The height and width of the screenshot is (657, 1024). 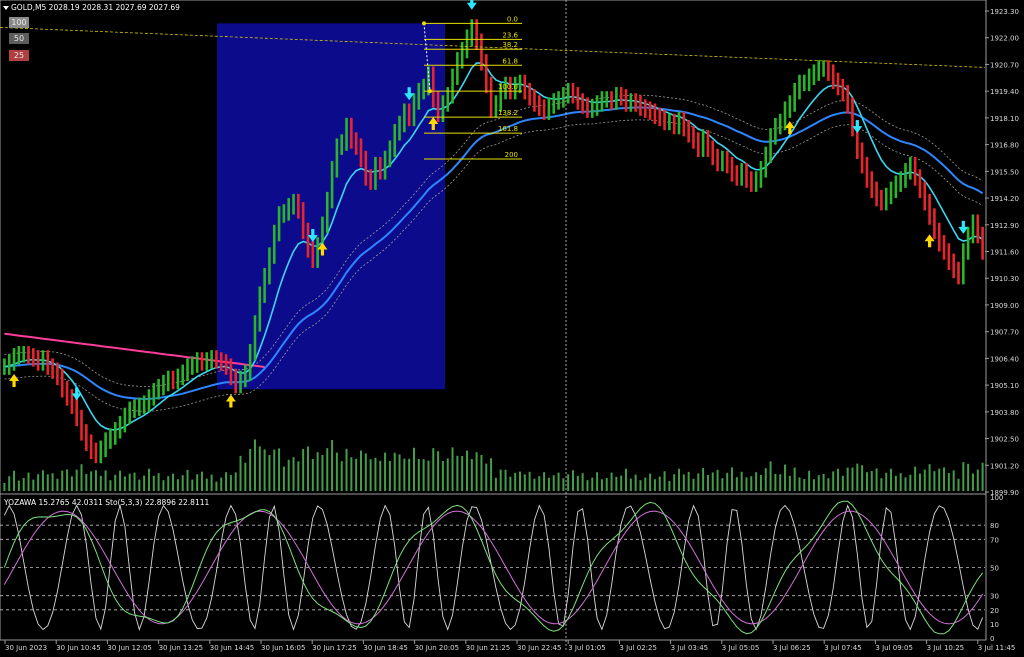 What do you see at coordinates (1004, 12) in the screenshot?
I see `price-tick-label: 1923.30` at bounding box center [1004, 12].